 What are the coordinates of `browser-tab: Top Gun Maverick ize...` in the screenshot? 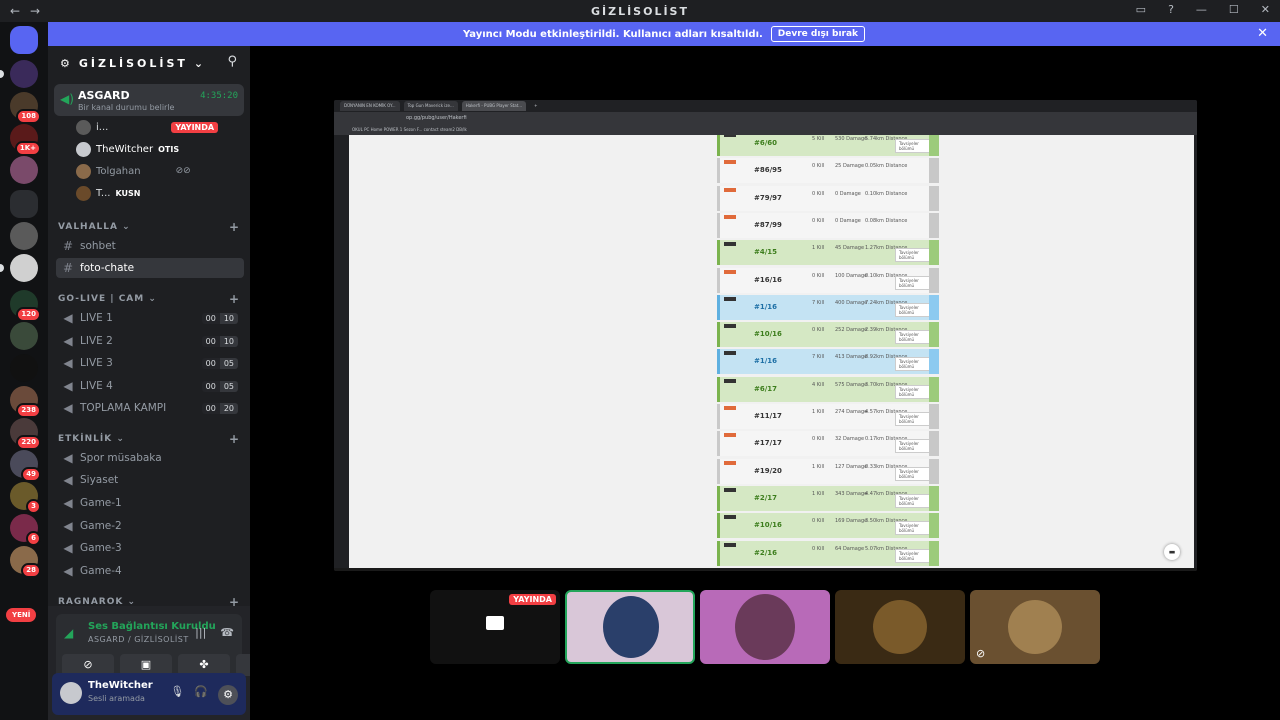 It's located at (430, 106).